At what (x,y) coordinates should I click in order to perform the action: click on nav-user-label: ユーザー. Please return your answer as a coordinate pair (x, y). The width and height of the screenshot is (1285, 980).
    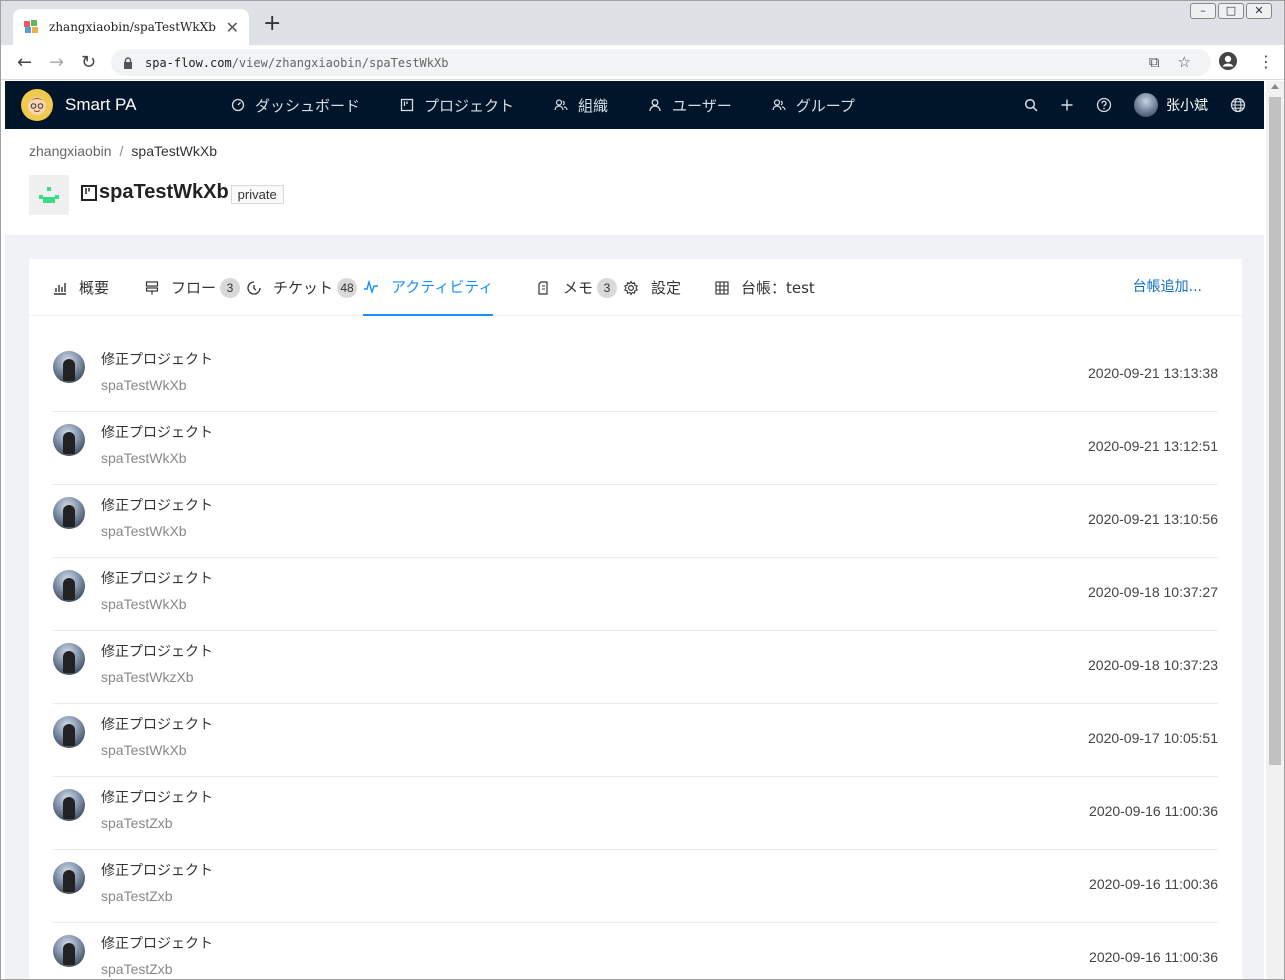
    Looking at the image, I should click on (702, 105).